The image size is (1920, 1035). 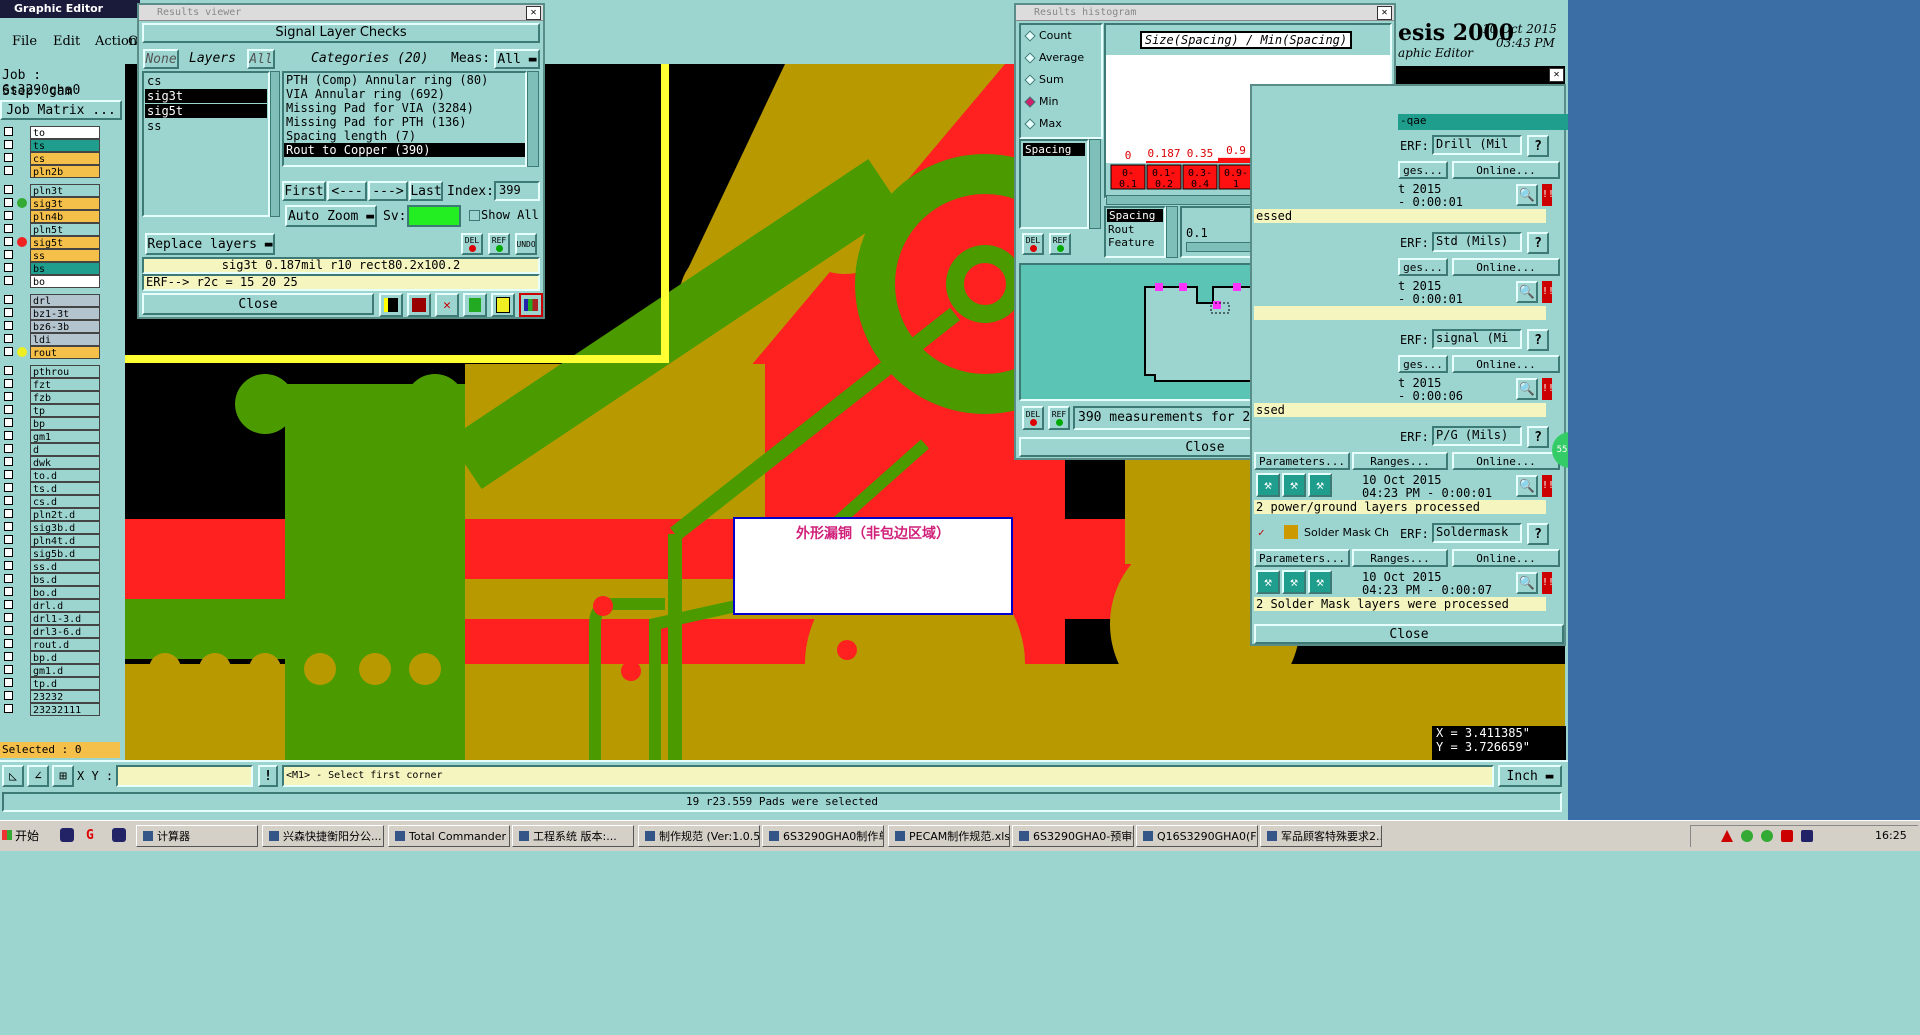 I want to click on layer-row-23232111: 23232111, so click(x=61, y=709).